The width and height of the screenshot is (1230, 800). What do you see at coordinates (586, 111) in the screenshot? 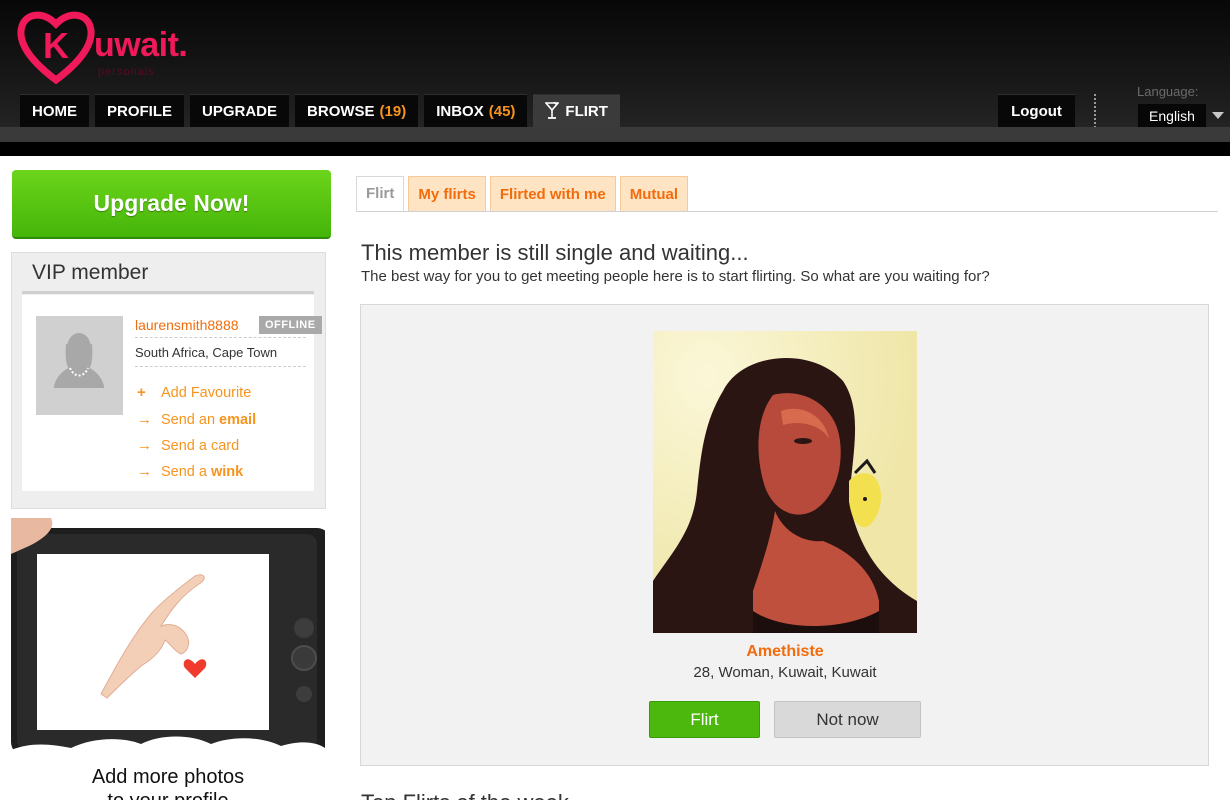
I see `nav-tab-label: FLIRT` at bounding box center [586, 111].